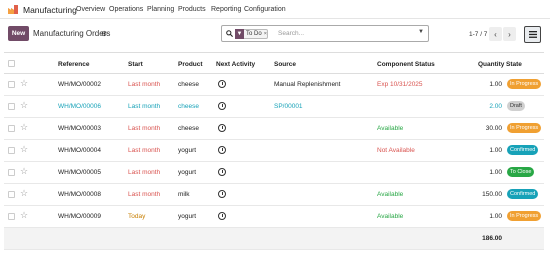 This screenshot has width=550, height=256. What do you see at coordinates (226, 9) in the screenshot?
I see `menu-reporting: Reporting` at bounding box center [226, 9].